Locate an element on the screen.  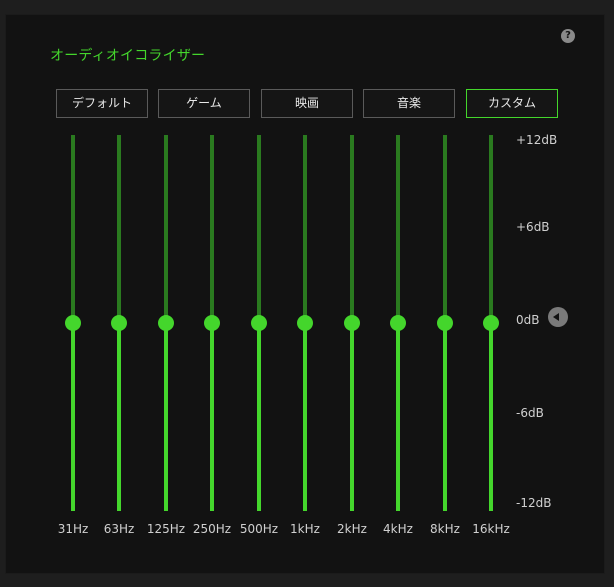
db-label-max: +12dB is located at coordinates (537, 140).